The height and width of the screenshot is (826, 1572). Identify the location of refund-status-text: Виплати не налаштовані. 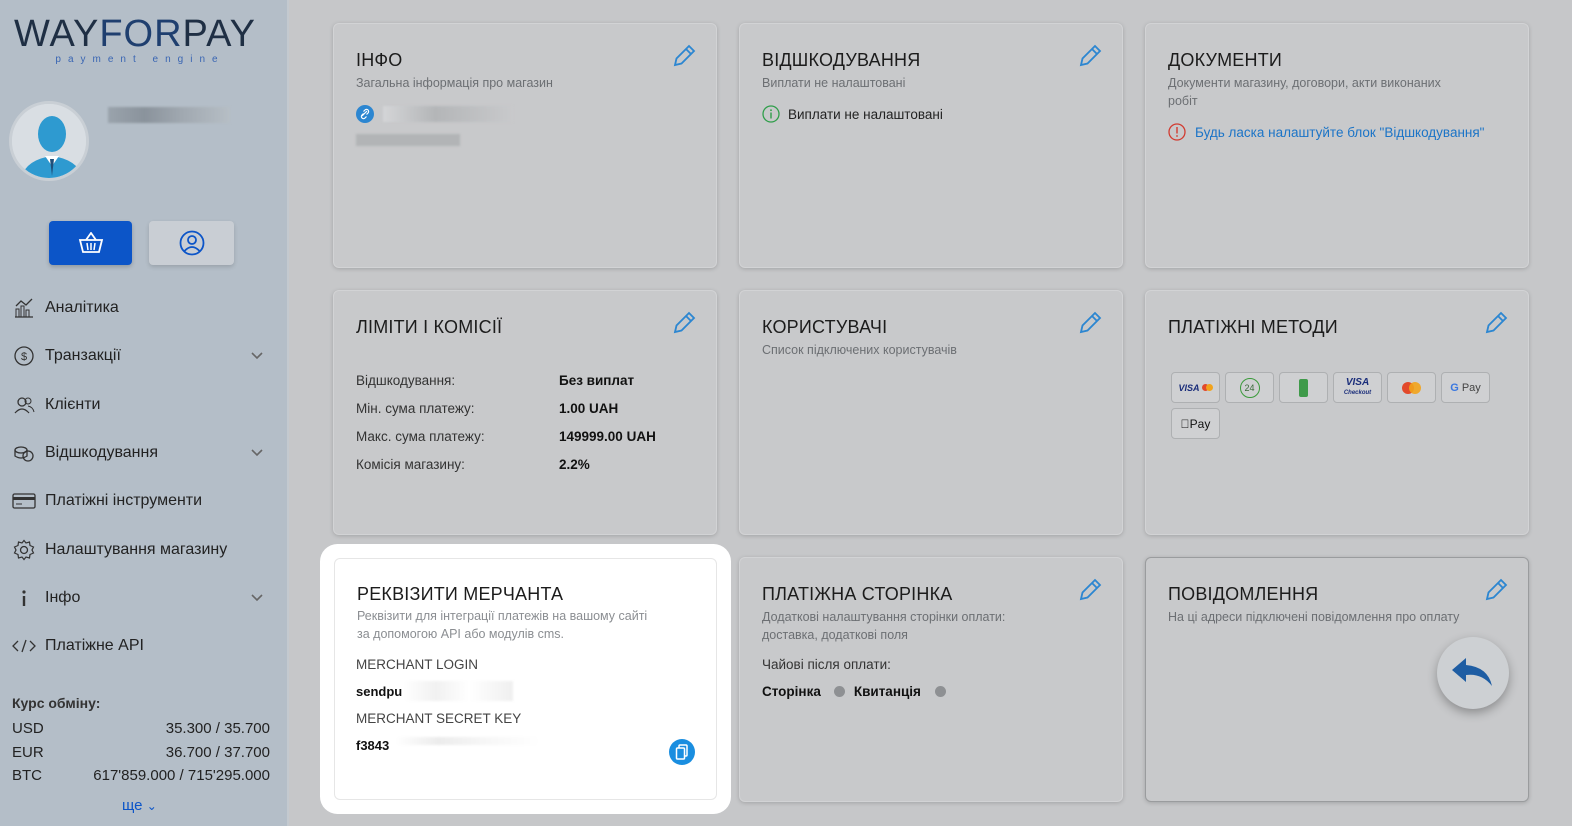
(865, 114).